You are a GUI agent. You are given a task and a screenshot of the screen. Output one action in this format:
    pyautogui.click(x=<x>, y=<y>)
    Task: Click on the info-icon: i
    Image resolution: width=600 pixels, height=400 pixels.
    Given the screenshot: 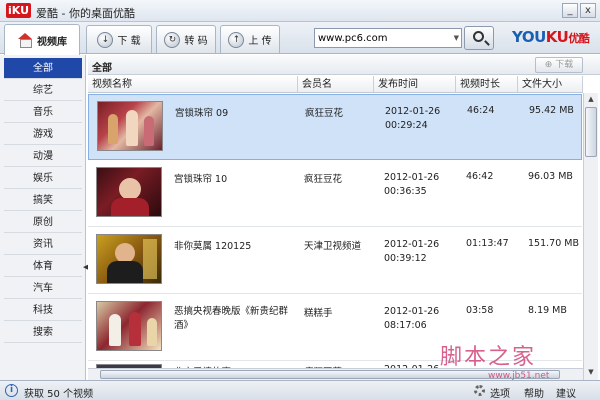 What is the action you would take?
    pyautogui.click(x=11, y=390)
    